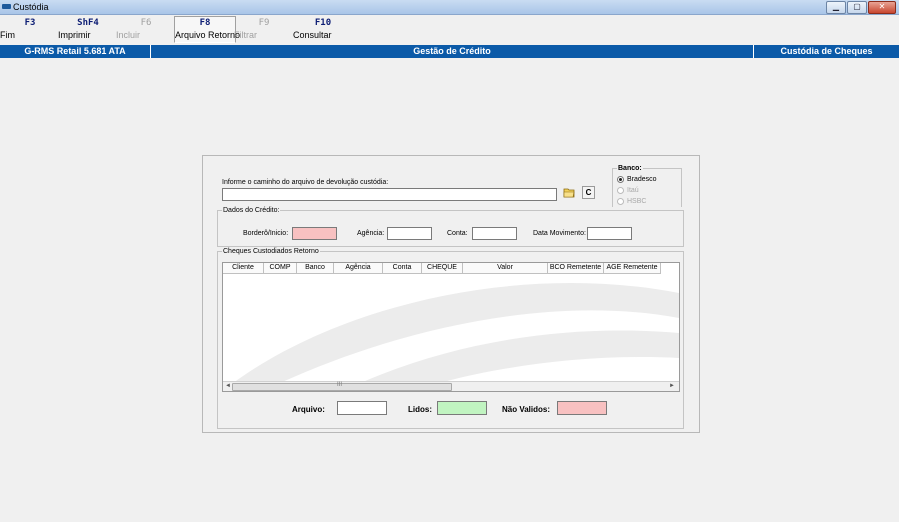 Image resolution: width=899 pixels, height=522 pixels. What do you see at coordinates (836, 7) in the screenshot?
I see `minimize-button: ▁` at bounding box center [836, 7].